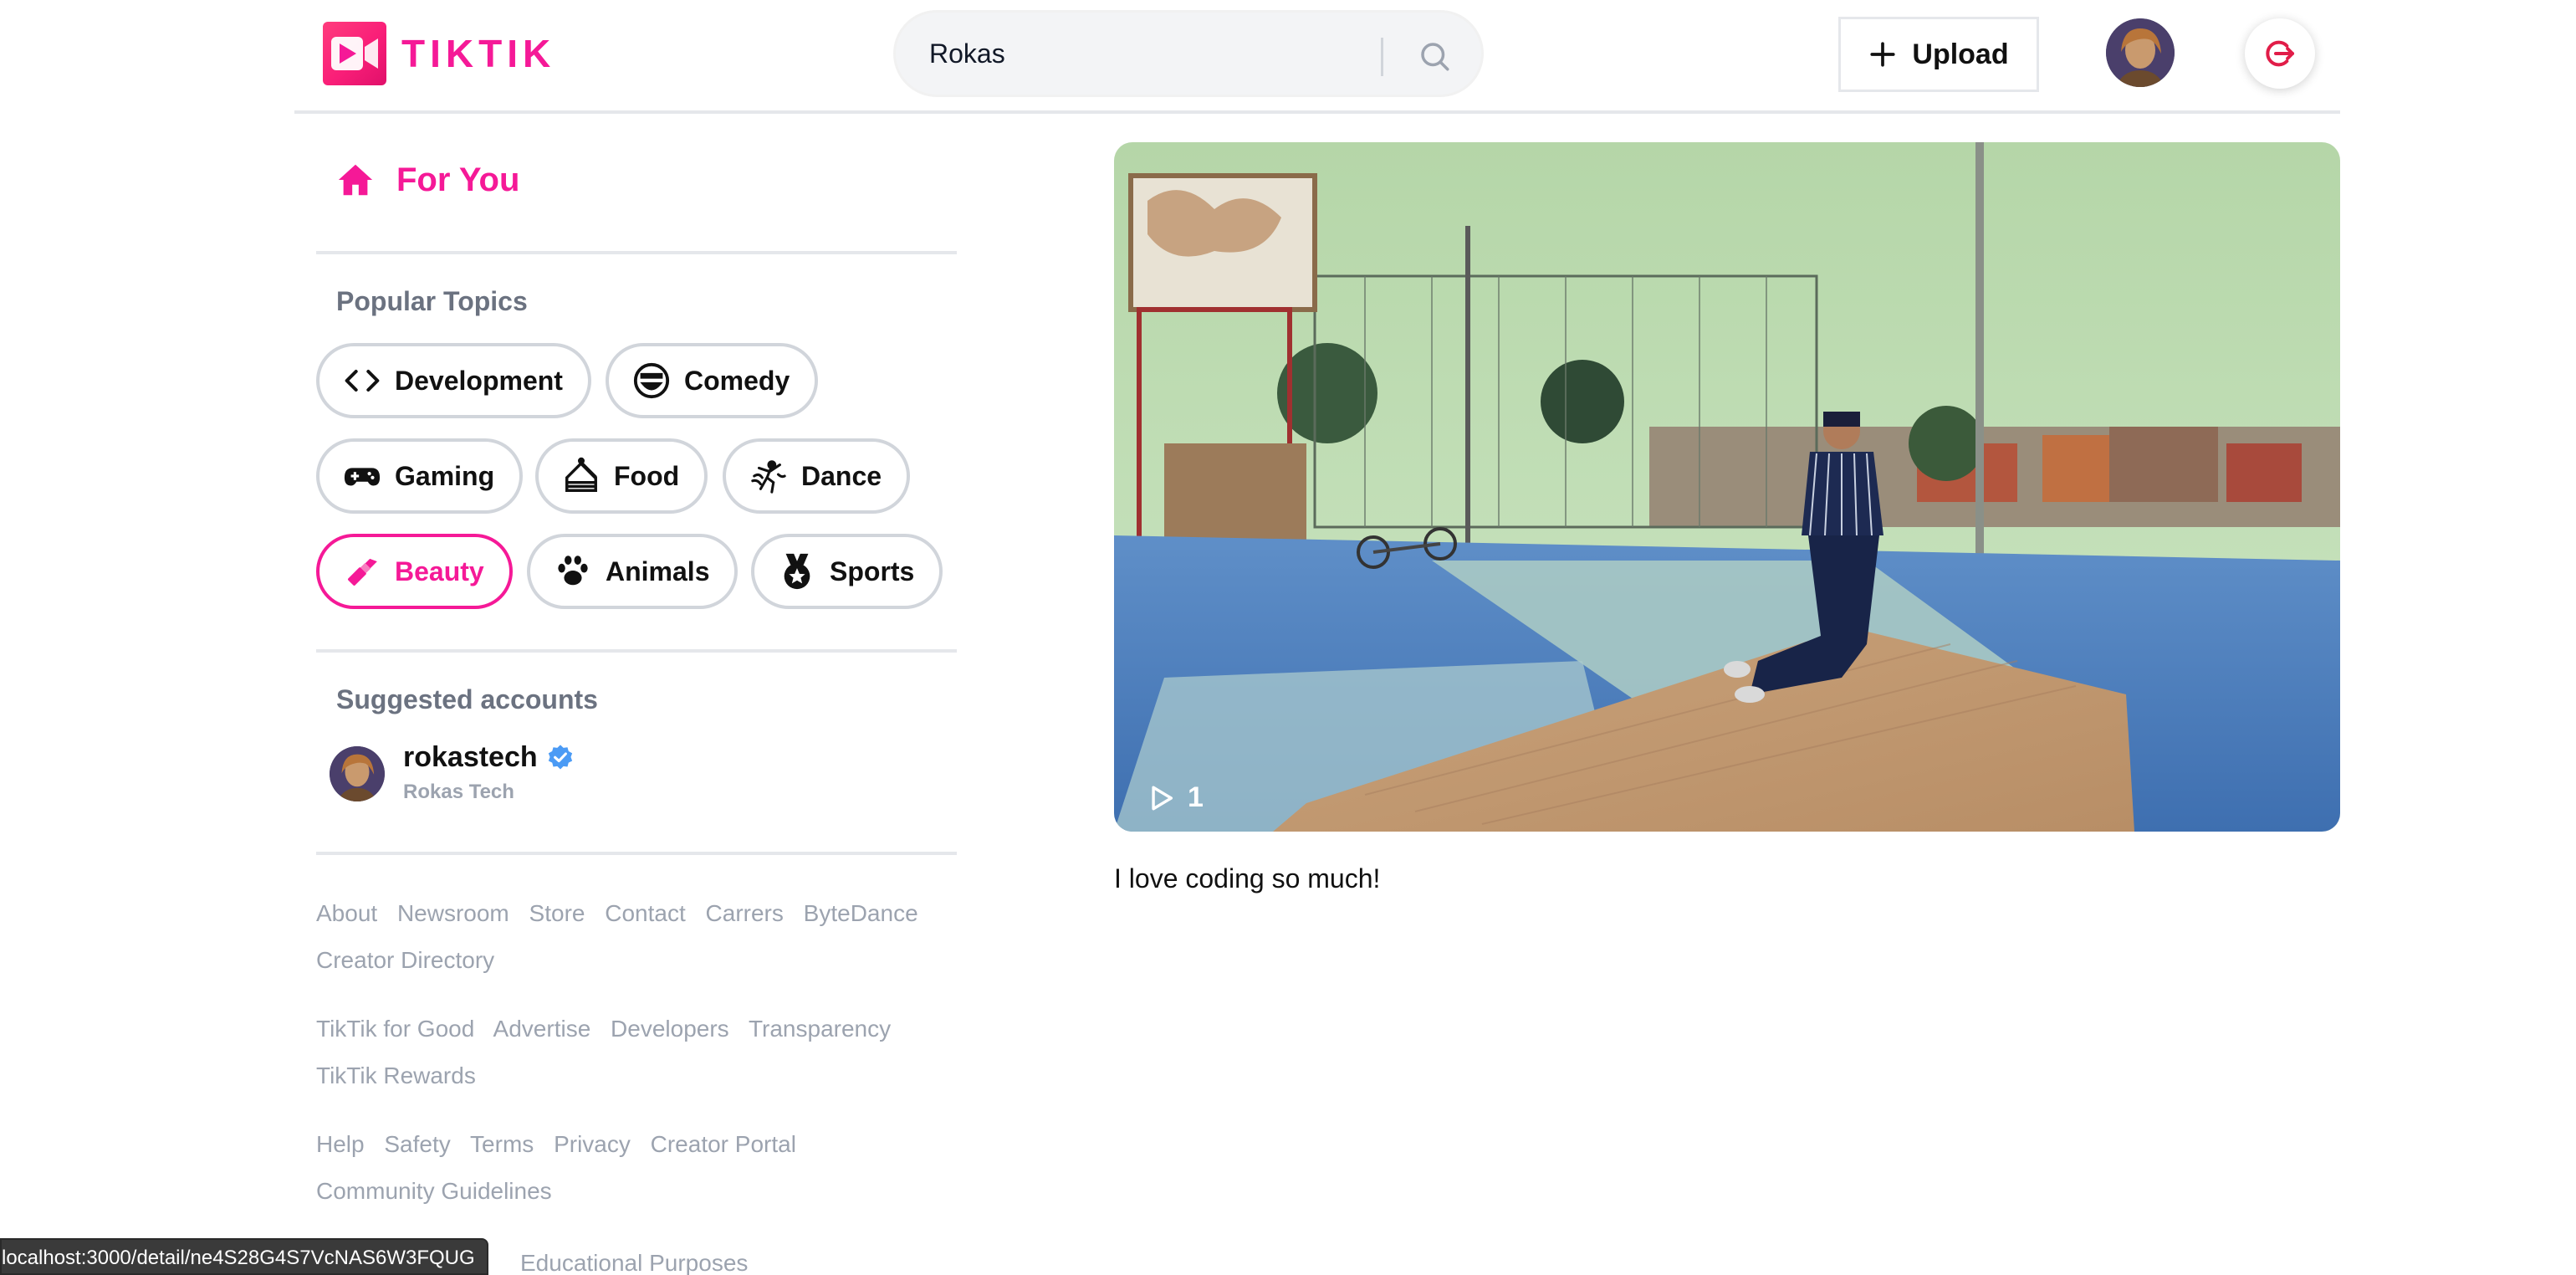  I want to click on video-caption: I love coding so much!, so click(1247, 878).